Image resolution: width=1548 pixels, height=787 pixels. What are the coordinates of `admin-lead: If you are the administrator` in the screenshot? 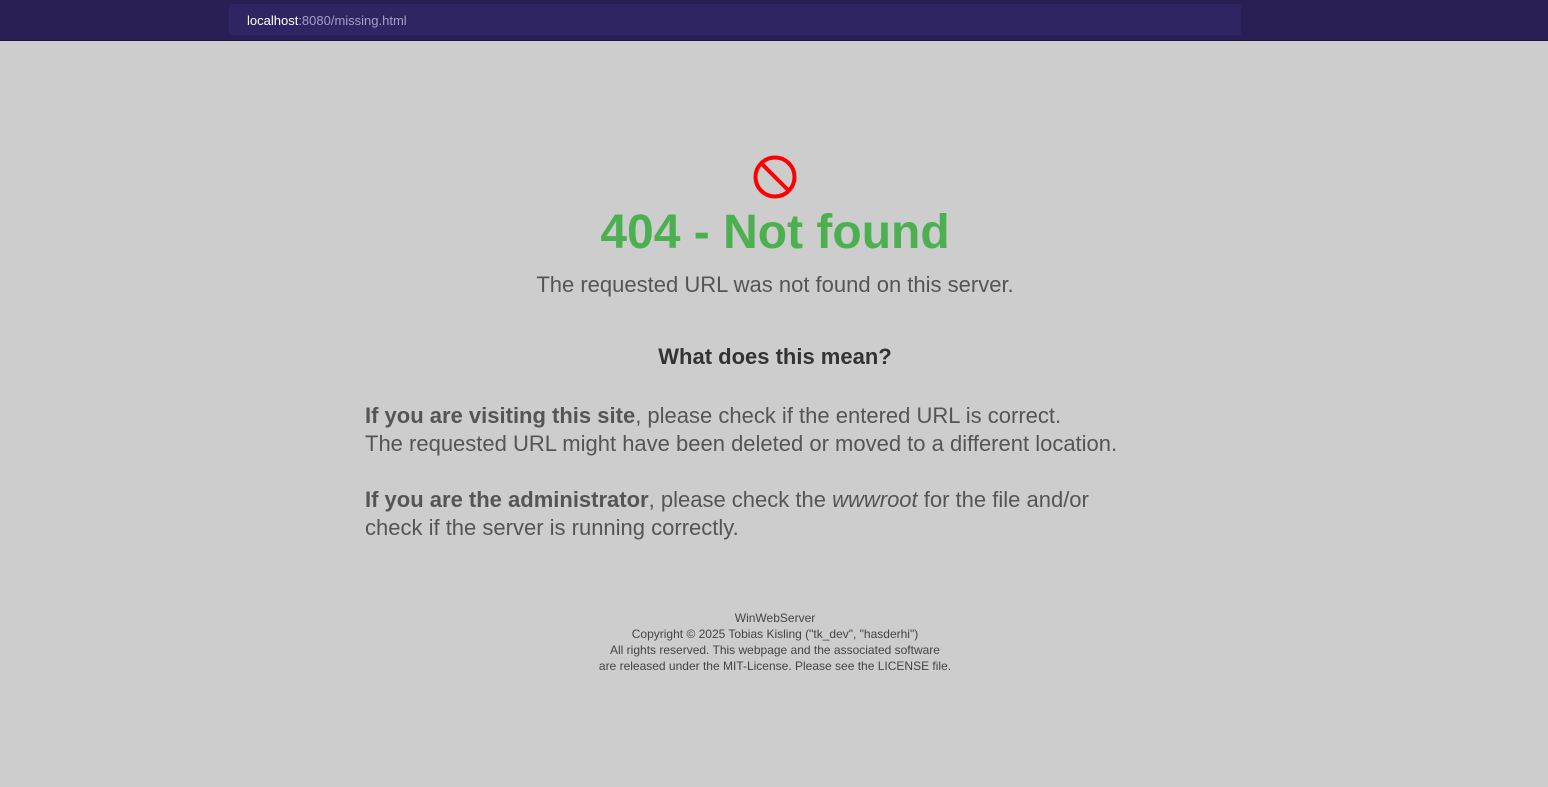 It's located at (507, 499).